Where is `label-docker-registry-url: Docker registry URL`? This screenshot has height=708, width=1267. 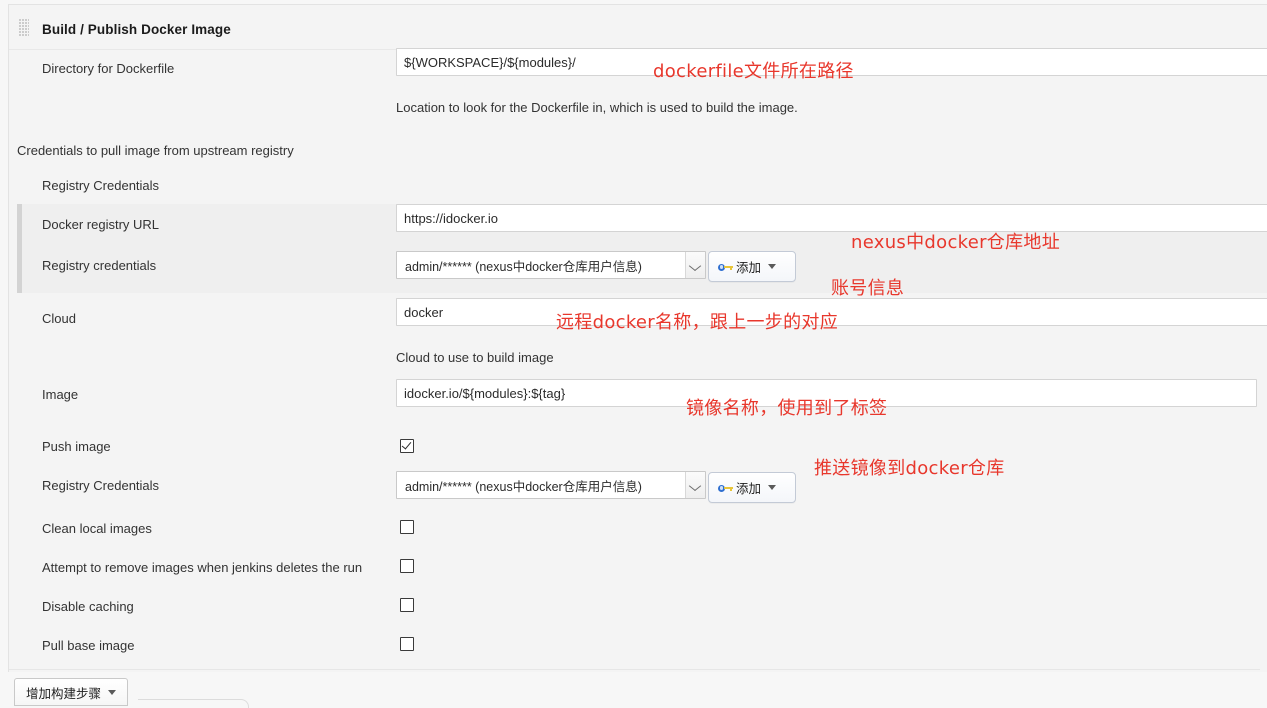
label-docker-registry-url: Docker registry URL is located at coordinates (101, 224).